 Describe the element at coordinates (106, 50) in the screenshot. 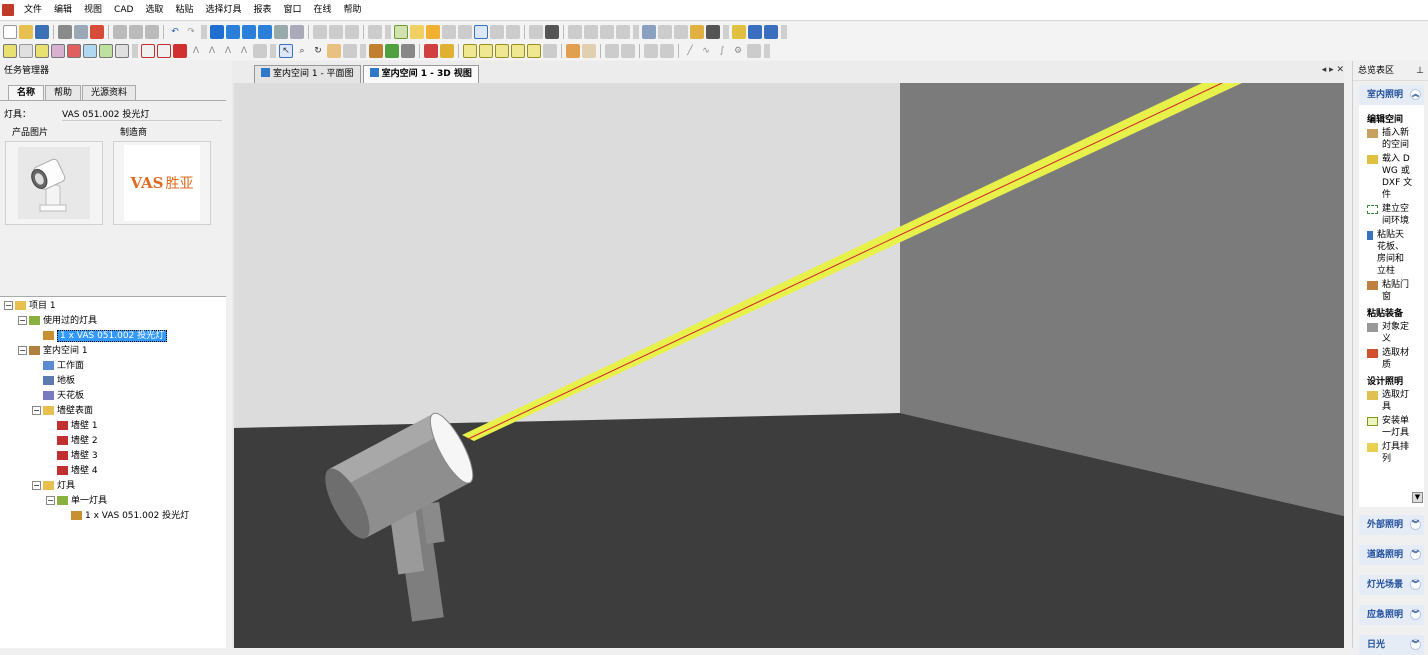

I see `rotate-select-icon` at that location.